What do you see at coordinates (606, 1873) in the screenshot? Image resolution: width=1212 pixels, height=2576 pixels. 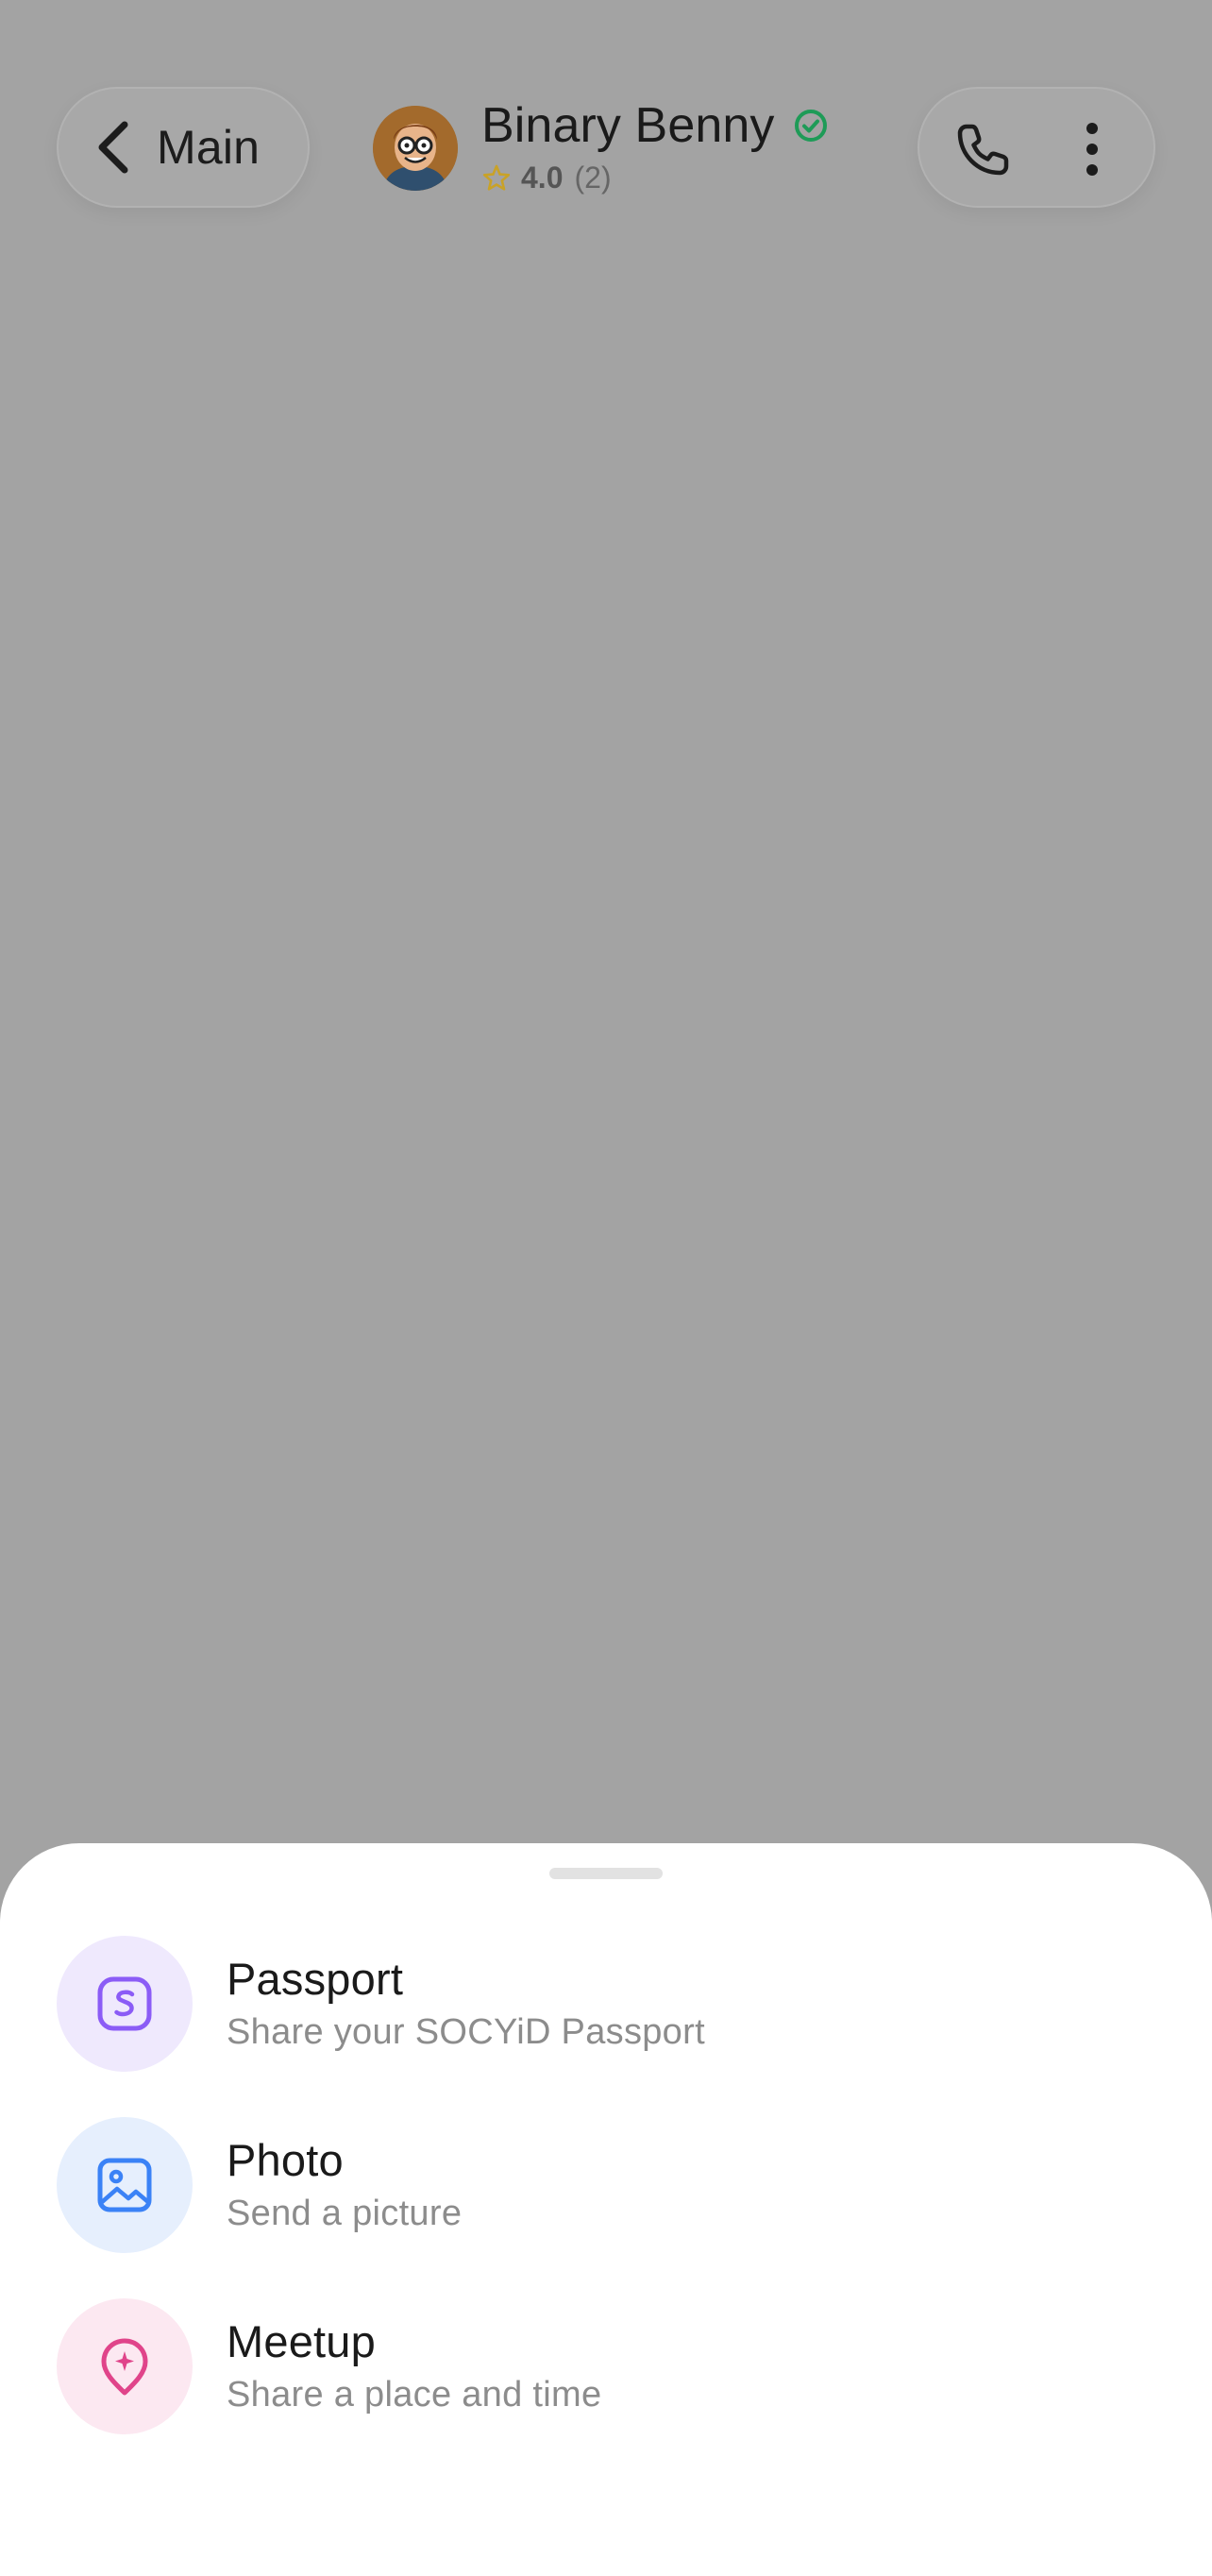 I see `sheet-grabber` at bounding box center [606, 1873].